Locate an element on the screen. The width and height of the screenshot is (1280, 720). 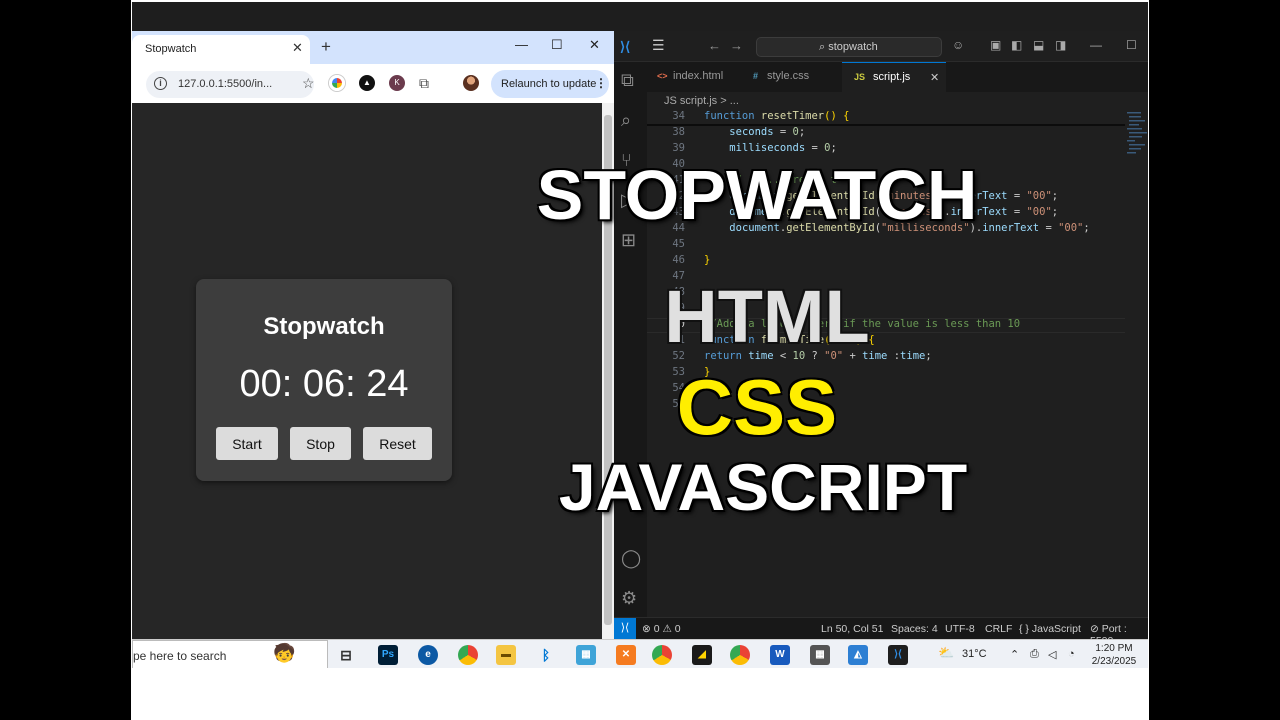
reset-button: Reset is located at coordinates (397, 443).